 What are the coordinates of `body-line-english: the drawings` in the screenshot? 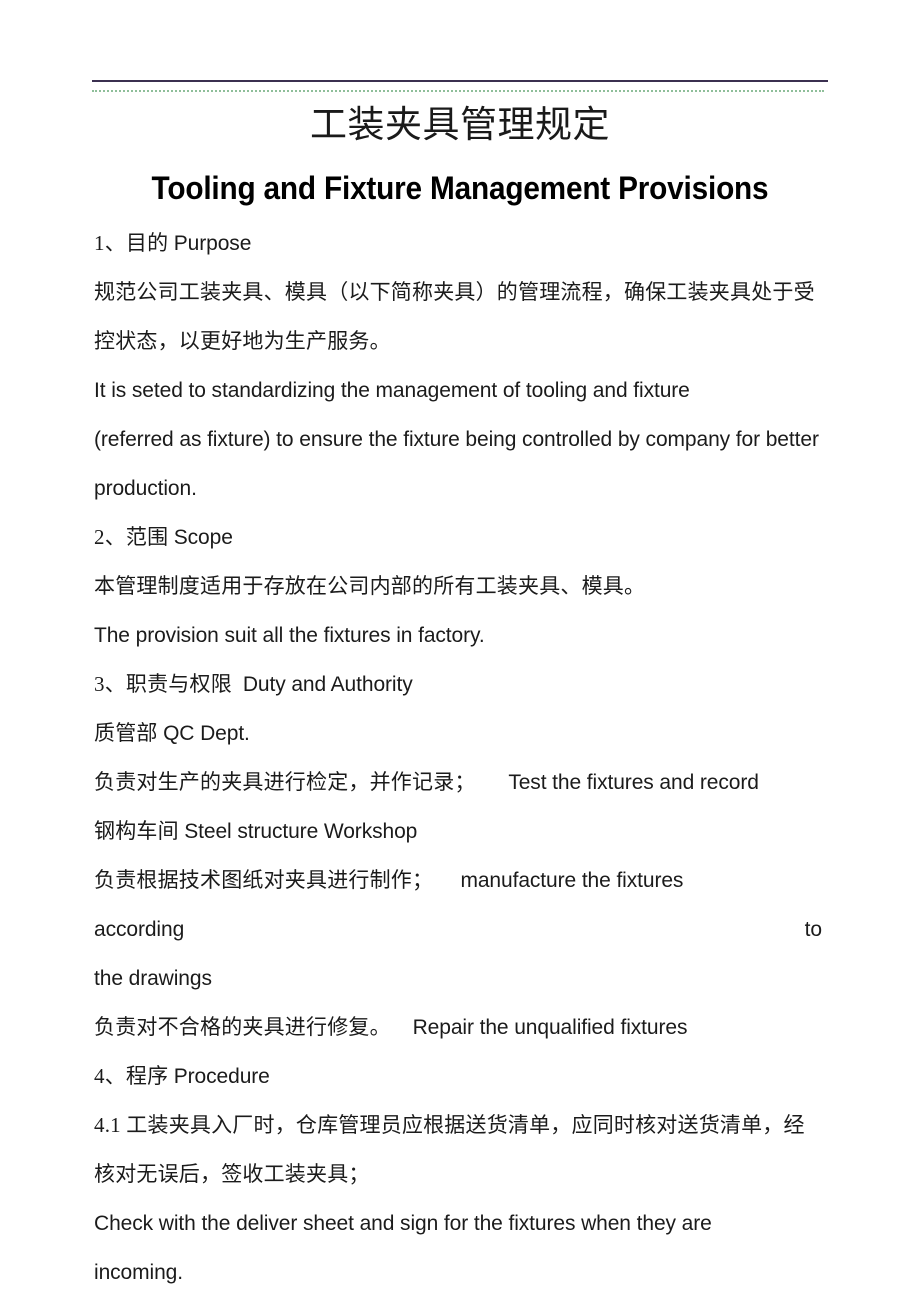 It's located at (153, 978).